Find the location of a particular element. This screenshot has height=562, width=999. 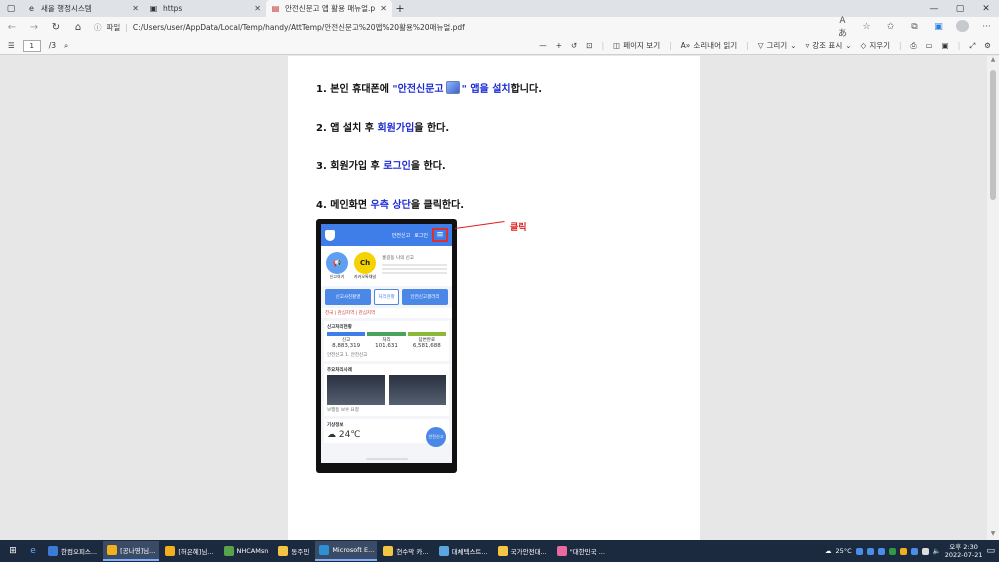

notification-icon: ▭ is located at coordinates (990, 551).